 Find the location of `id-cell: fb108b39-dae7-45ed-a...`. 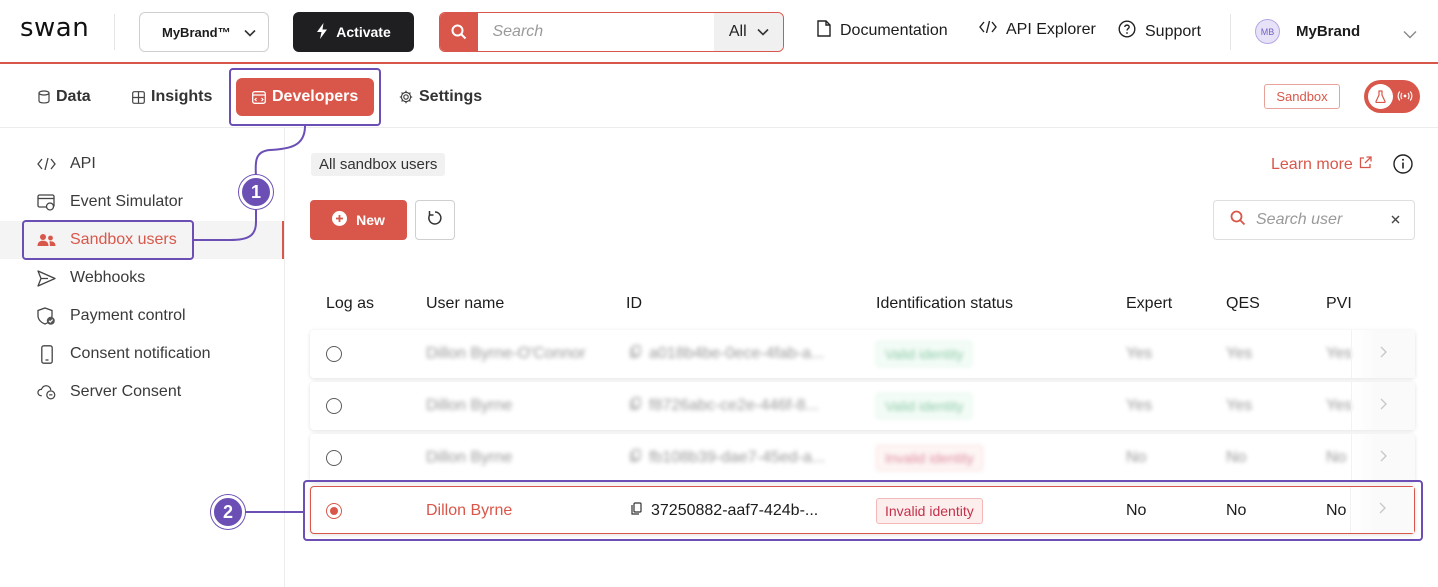

id-cell: fb108b39-dae7-45ed-a... is located at coordinates (727, 458).